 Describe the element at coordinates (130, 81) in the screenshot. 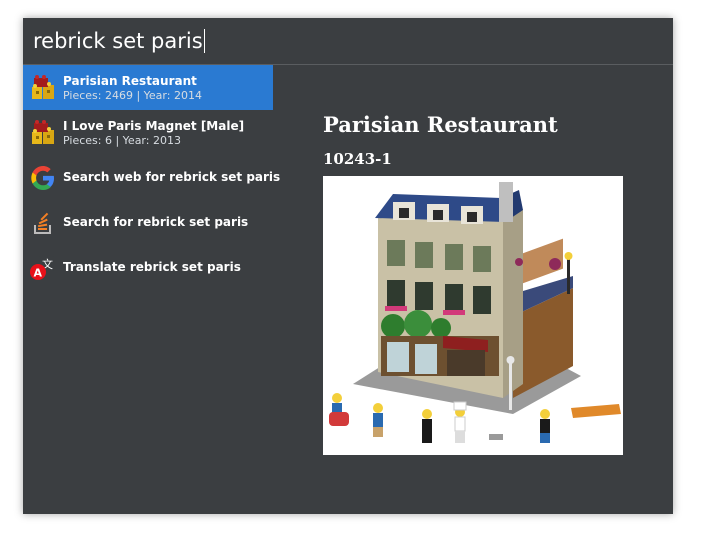

I see `result-title: Parisian Restaurant` at that location.